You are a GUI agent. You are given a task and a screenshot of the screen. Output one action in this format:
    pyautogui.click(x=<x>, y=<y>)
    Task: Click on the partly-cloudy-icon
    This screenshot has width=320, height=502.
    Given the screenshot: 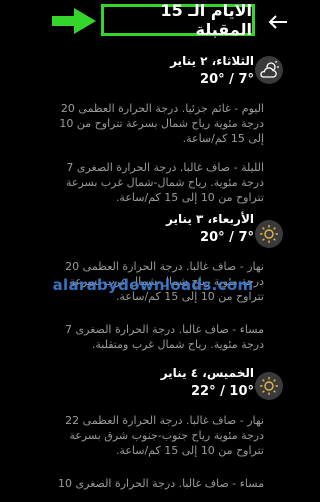 What is the action you would take?
    pyautogui.click(x=269, y=70)
    